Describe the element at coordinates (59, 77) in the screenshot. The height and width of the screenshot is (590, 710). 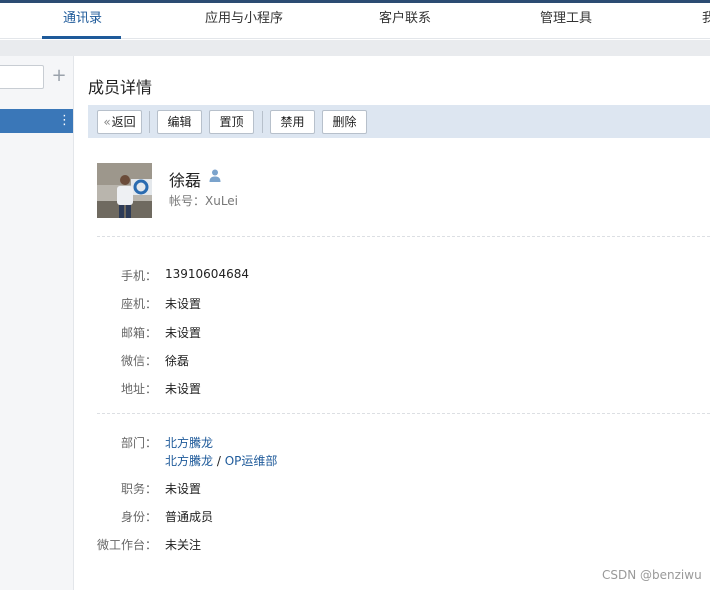
I see `add-button: +` at that location.